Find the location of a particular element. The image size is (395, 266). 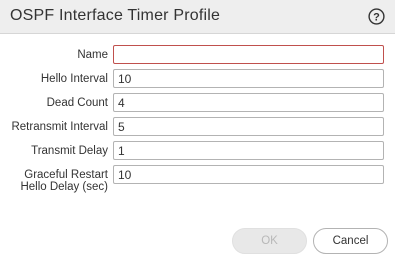

hello-interval-input is located at coordinates (248, 78).